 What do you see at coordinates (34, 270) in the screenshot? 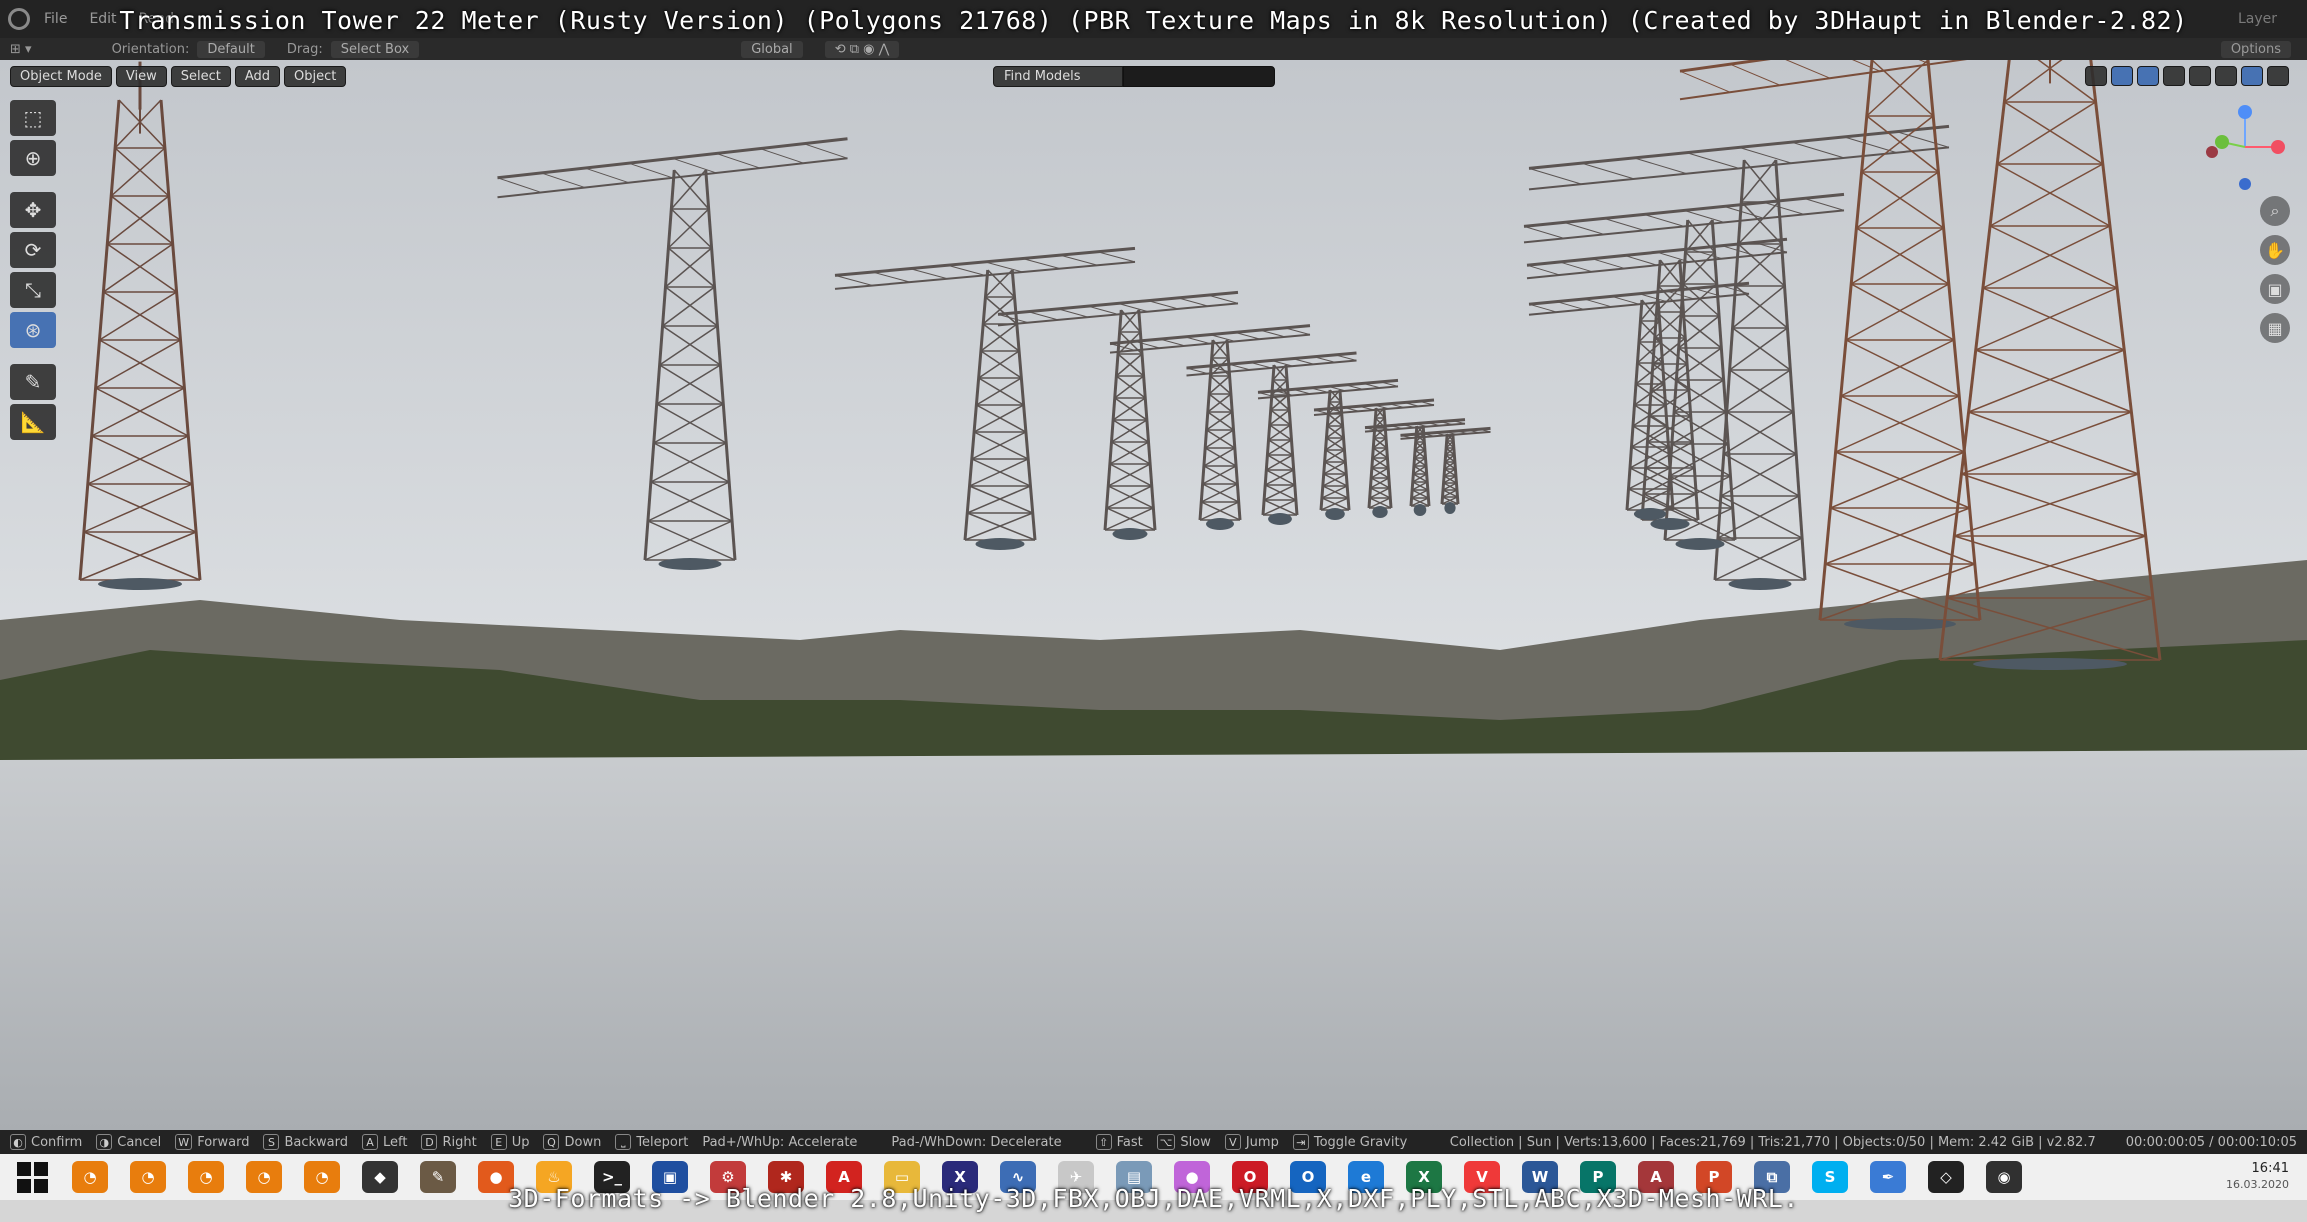
I see `tool-shelf: ⬚ ⊕ ✥ ⟳ ⤡ ⊛ ✎ 📐` at bounding box center [34, 270].